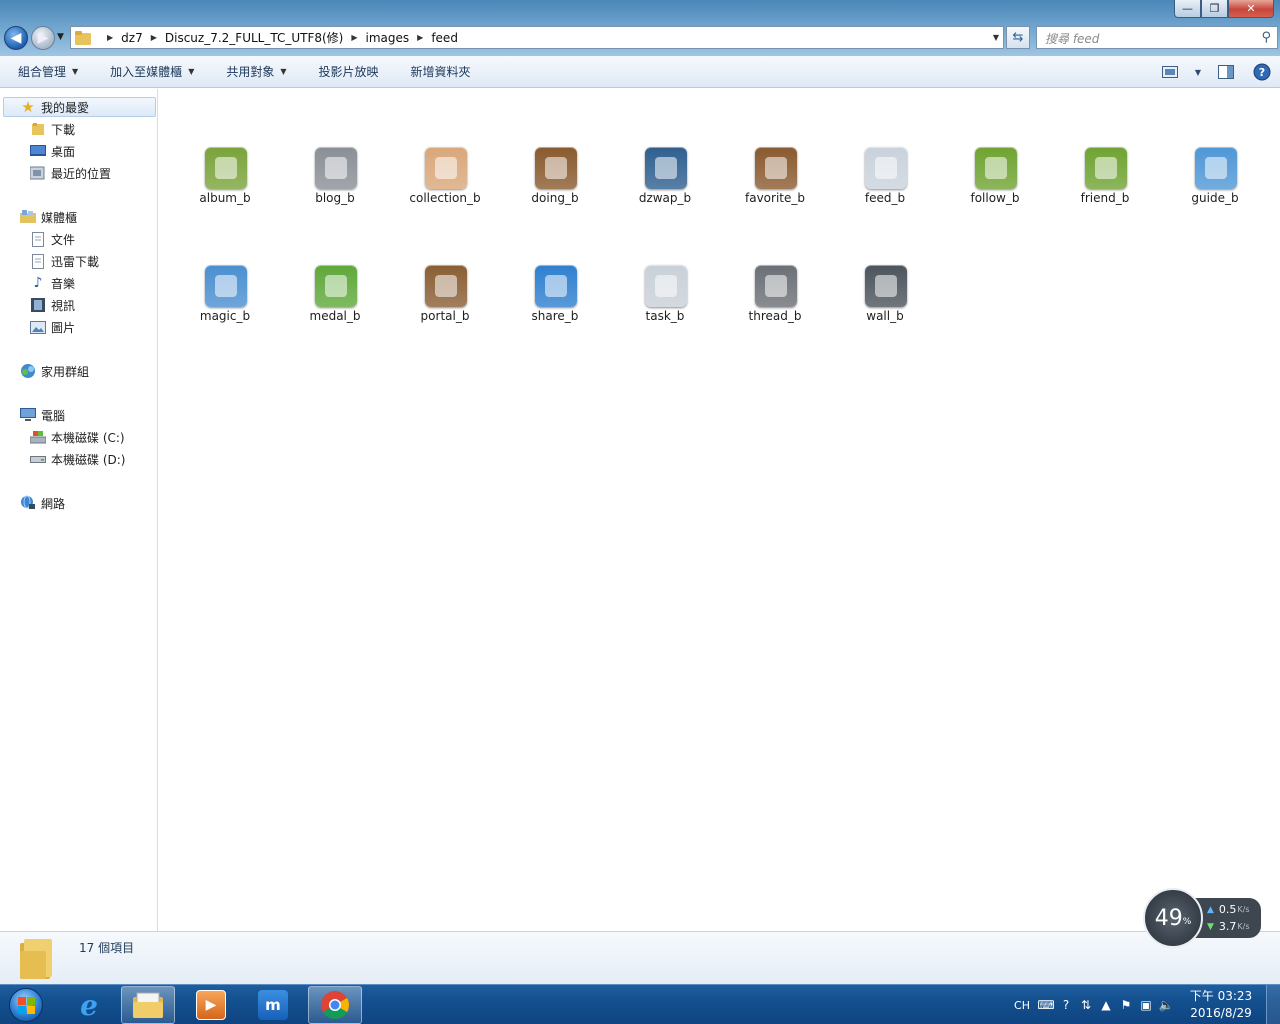 This screenshot has height=1024, width=1280. Describe the element at coordinates (52, 151) in the screenshot. I see `nav-desktop: 桌面` at that location.